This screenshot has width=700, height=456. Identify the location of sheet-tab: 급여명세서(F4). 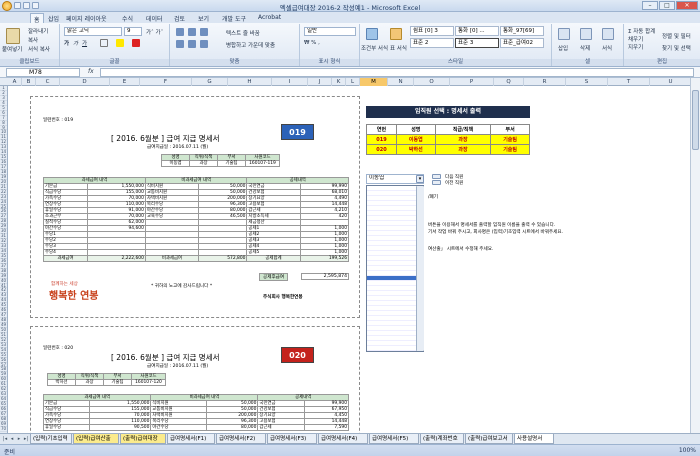
(343, 439).